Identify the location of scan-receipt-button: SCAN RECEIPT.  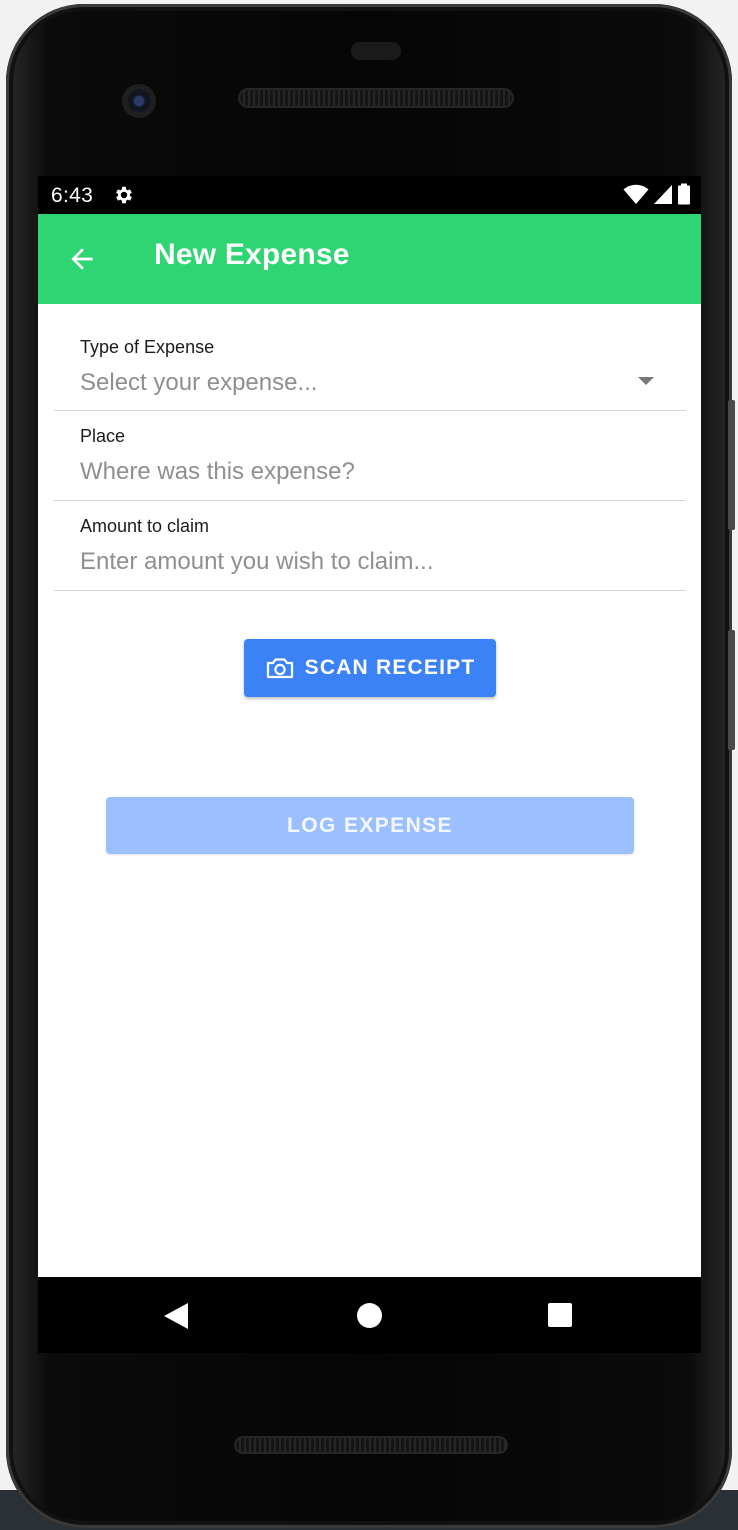
(370, 668).